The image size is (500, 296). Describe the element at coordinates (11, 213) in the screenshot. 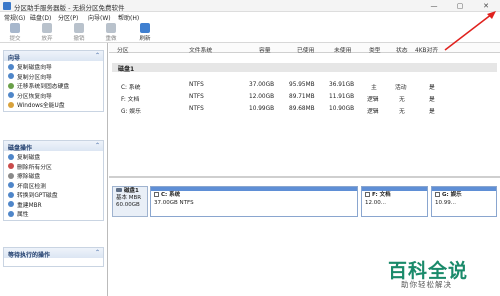

I see `properties-icon` at that location.